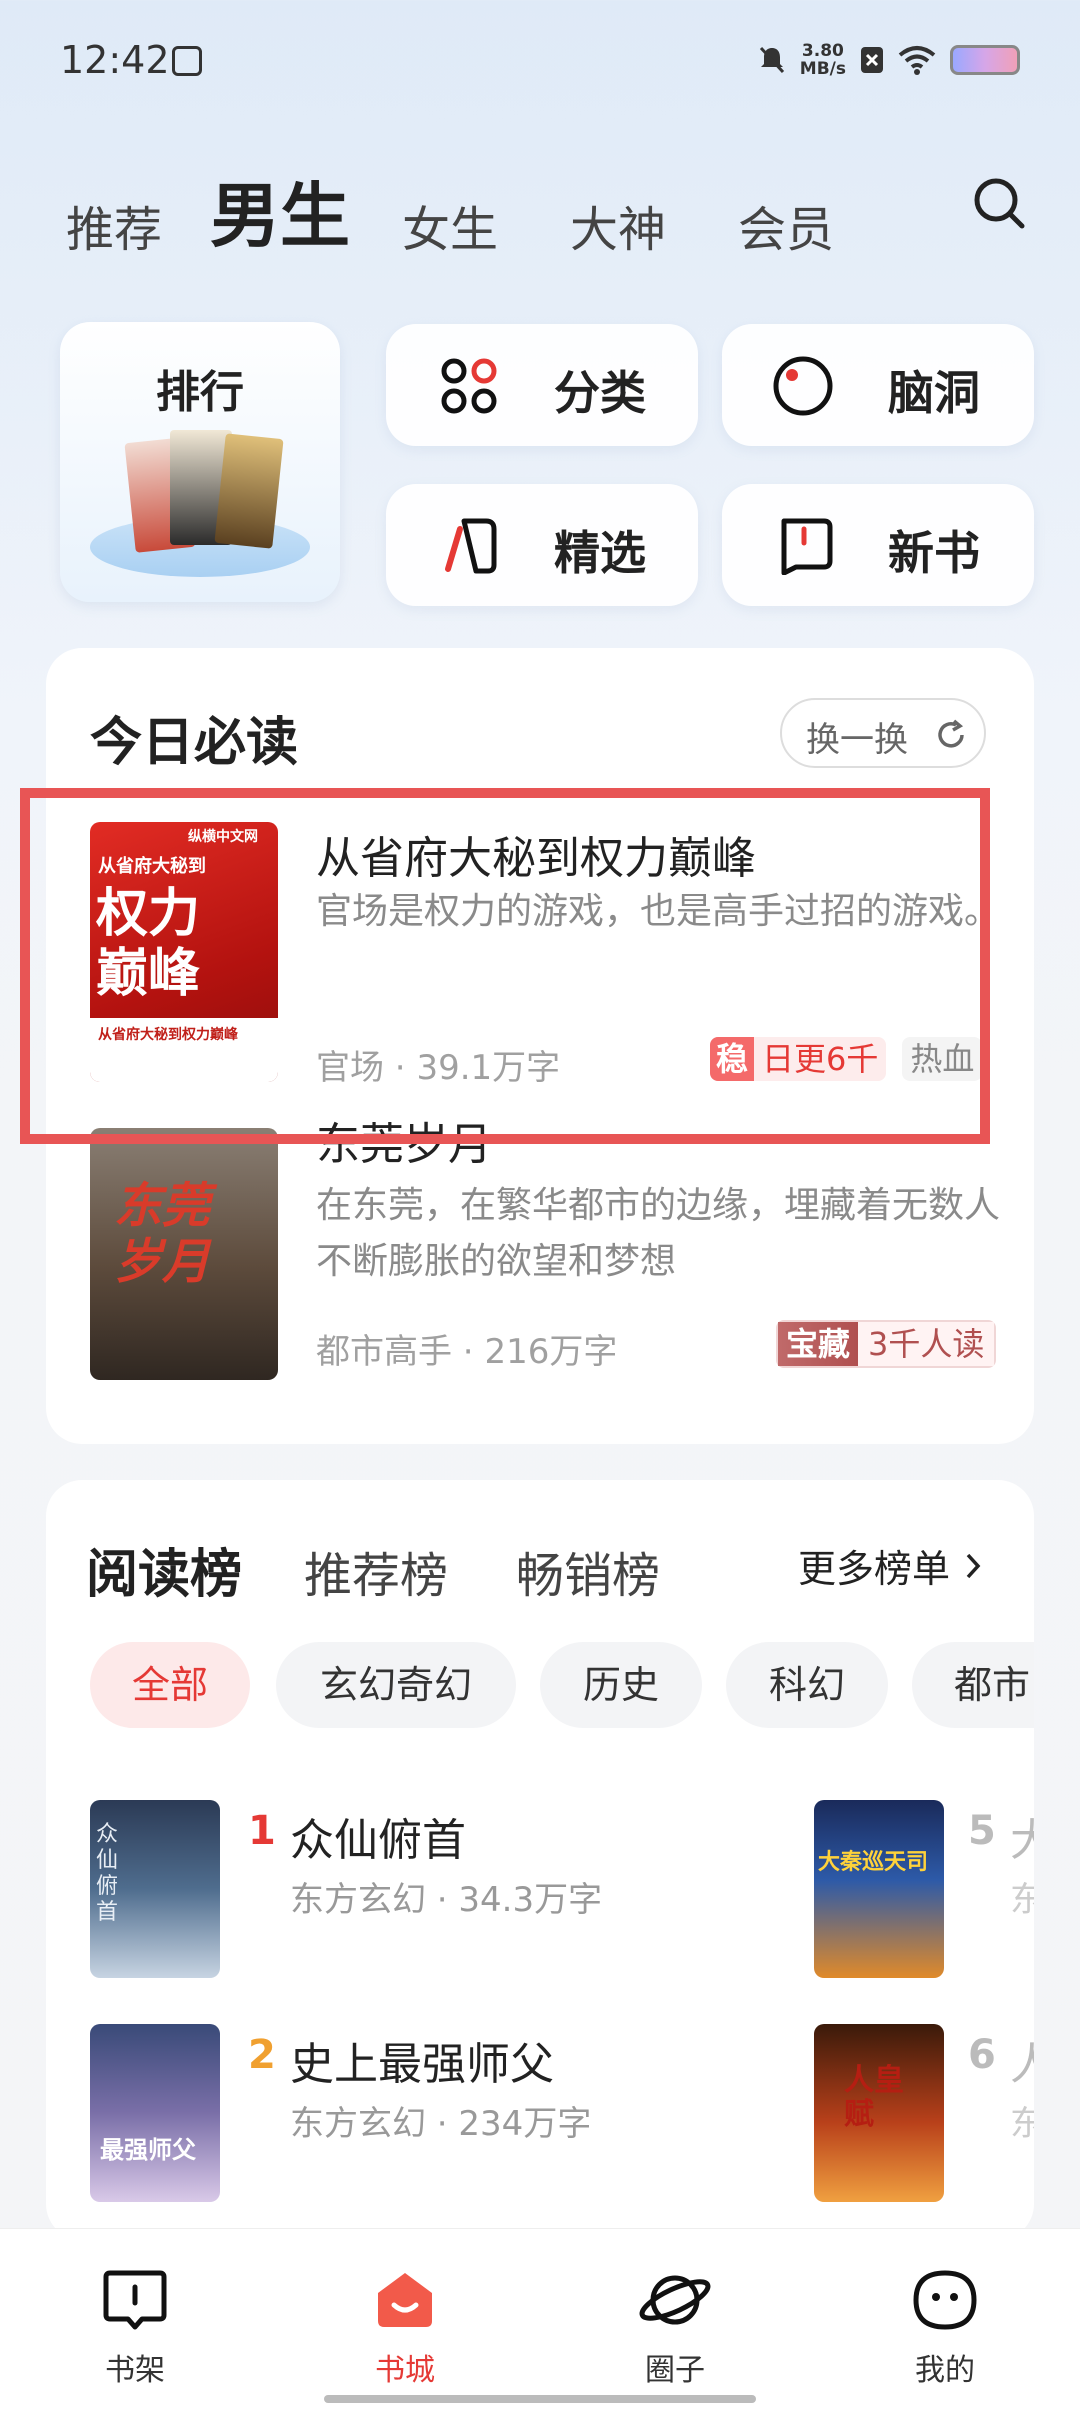 The image size is (1080, 2409). I want to click on cover-title: 权力巅峰, so click(148, 944).